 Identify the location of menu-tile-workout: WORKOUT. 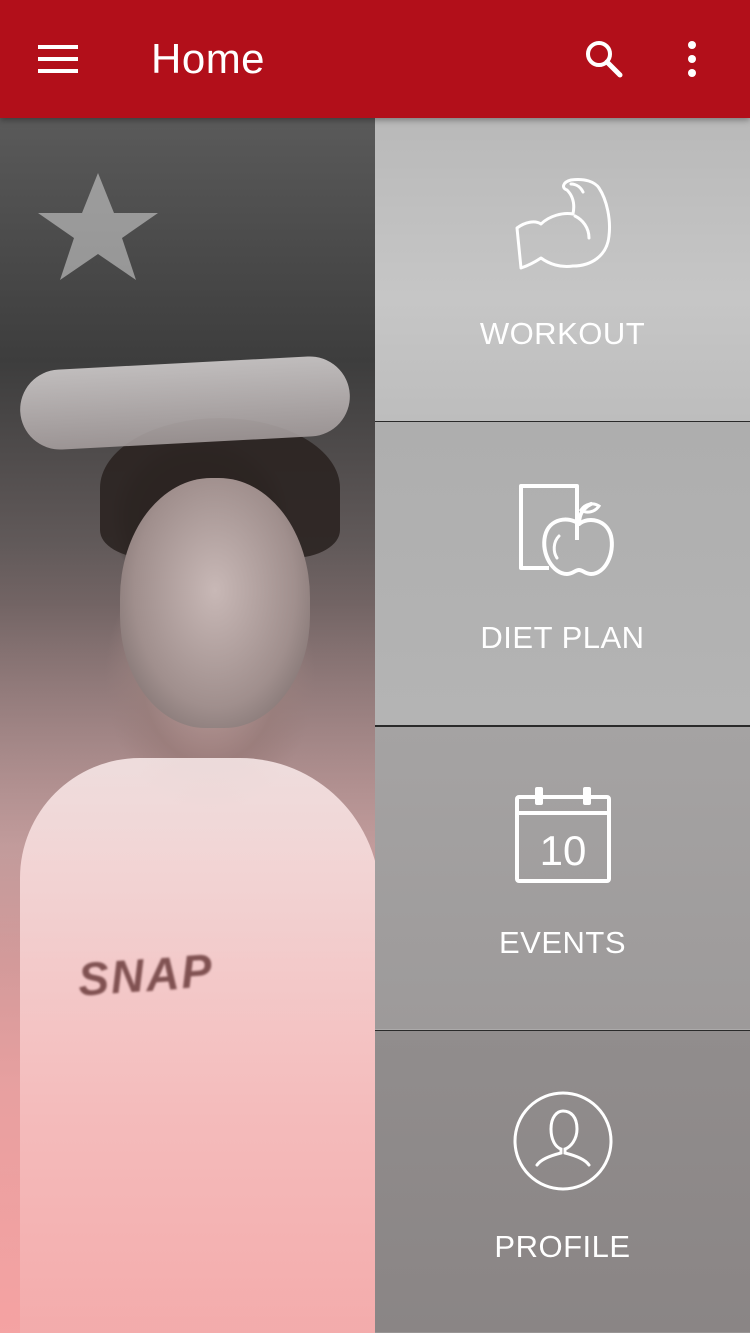
(562, 269).